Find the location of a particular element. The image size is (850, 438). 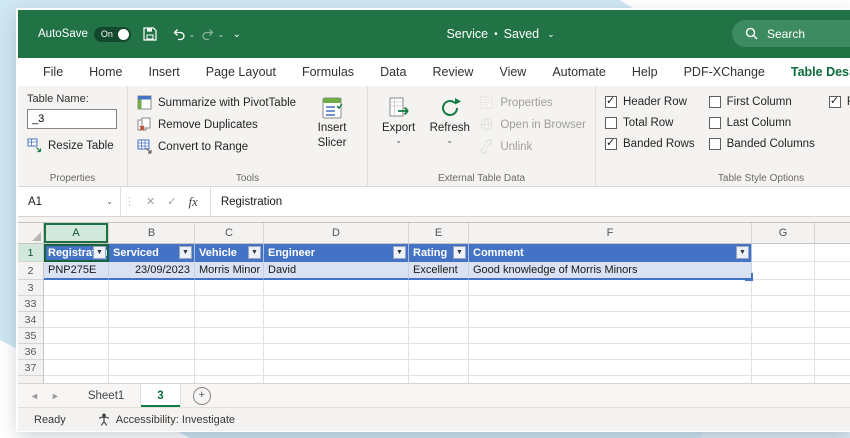

sheet-nav-left-icon: ◄ is located at coordinates (34, 396).